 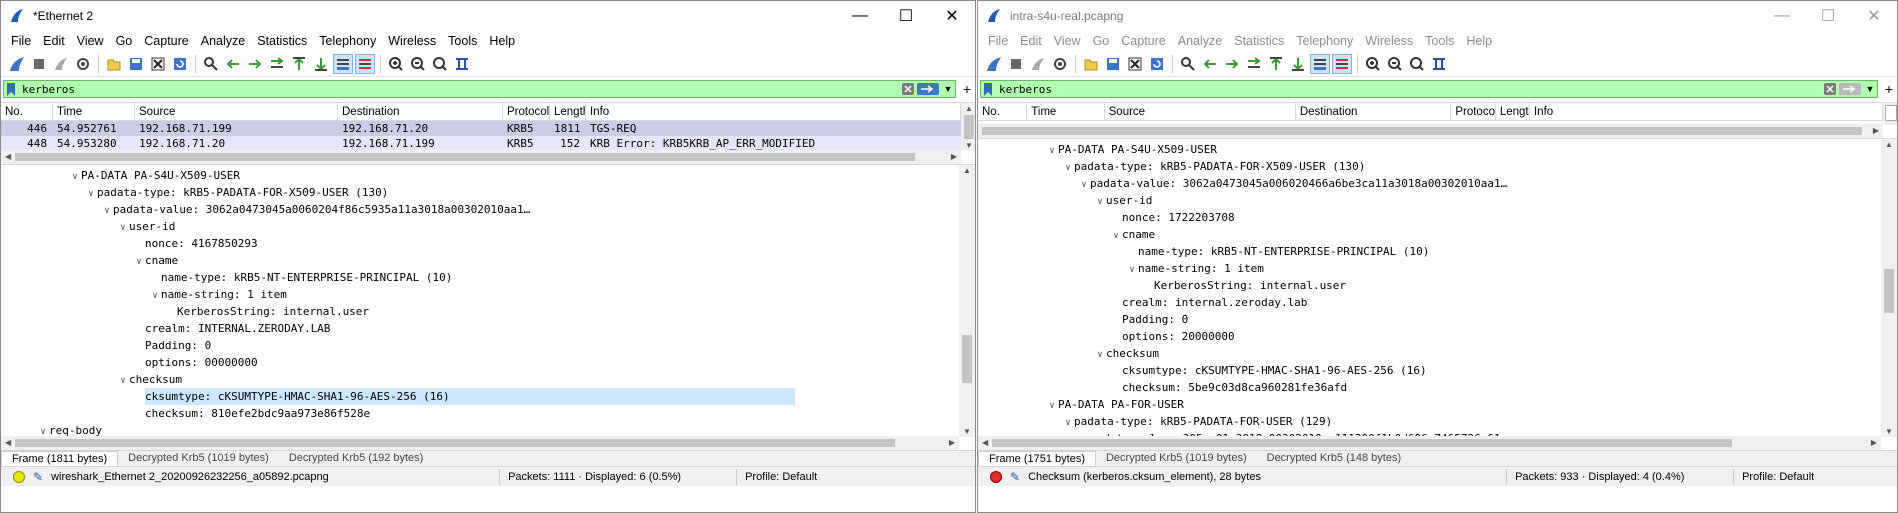 What do you see at coordinates (94, 111) in the screenshot?
I see `column-header: Time` at bounding box center [94, 111].